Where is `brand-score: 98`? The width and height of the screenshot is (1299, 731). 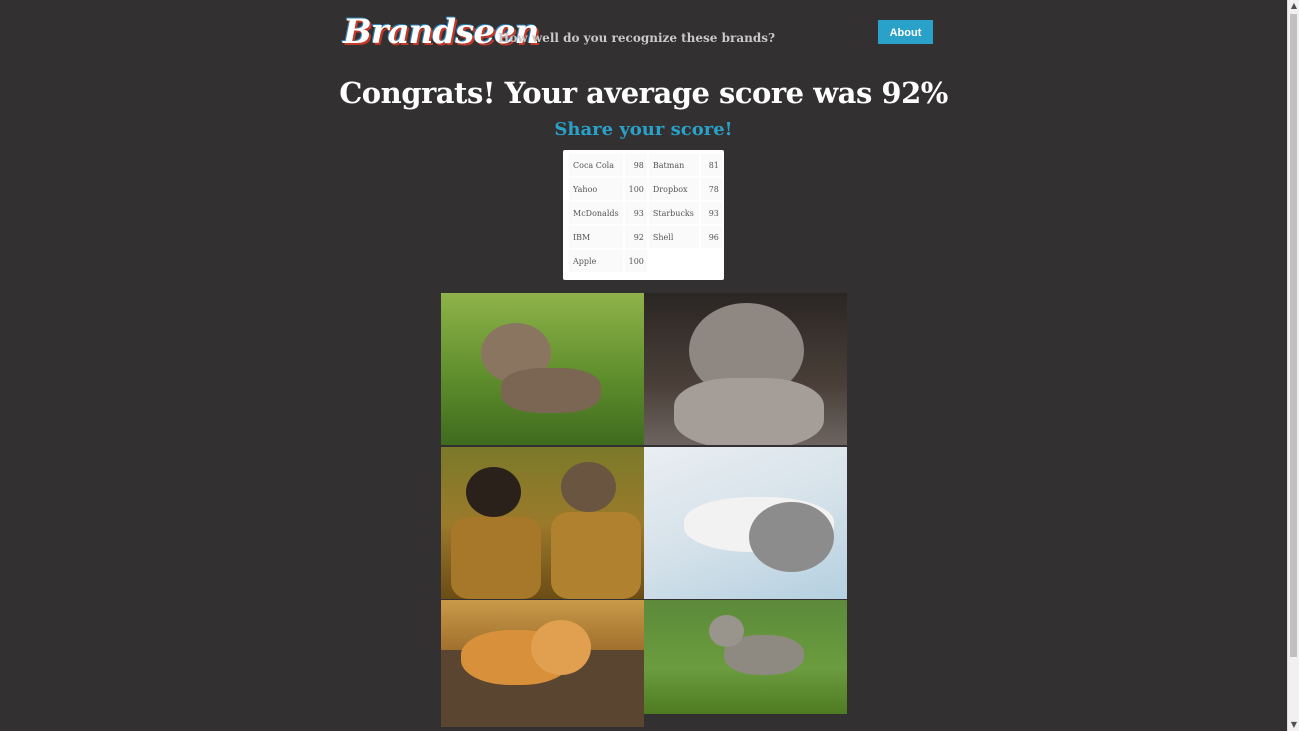 brand-score: 98 is located at coordinates (635, 165).